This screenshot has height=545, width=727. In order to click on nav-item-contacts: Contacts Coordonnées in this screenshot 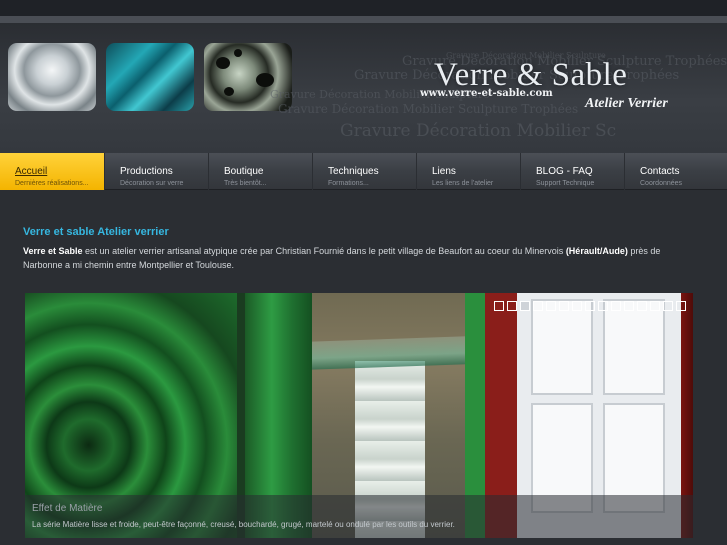, I will do `click(675, 171)`.